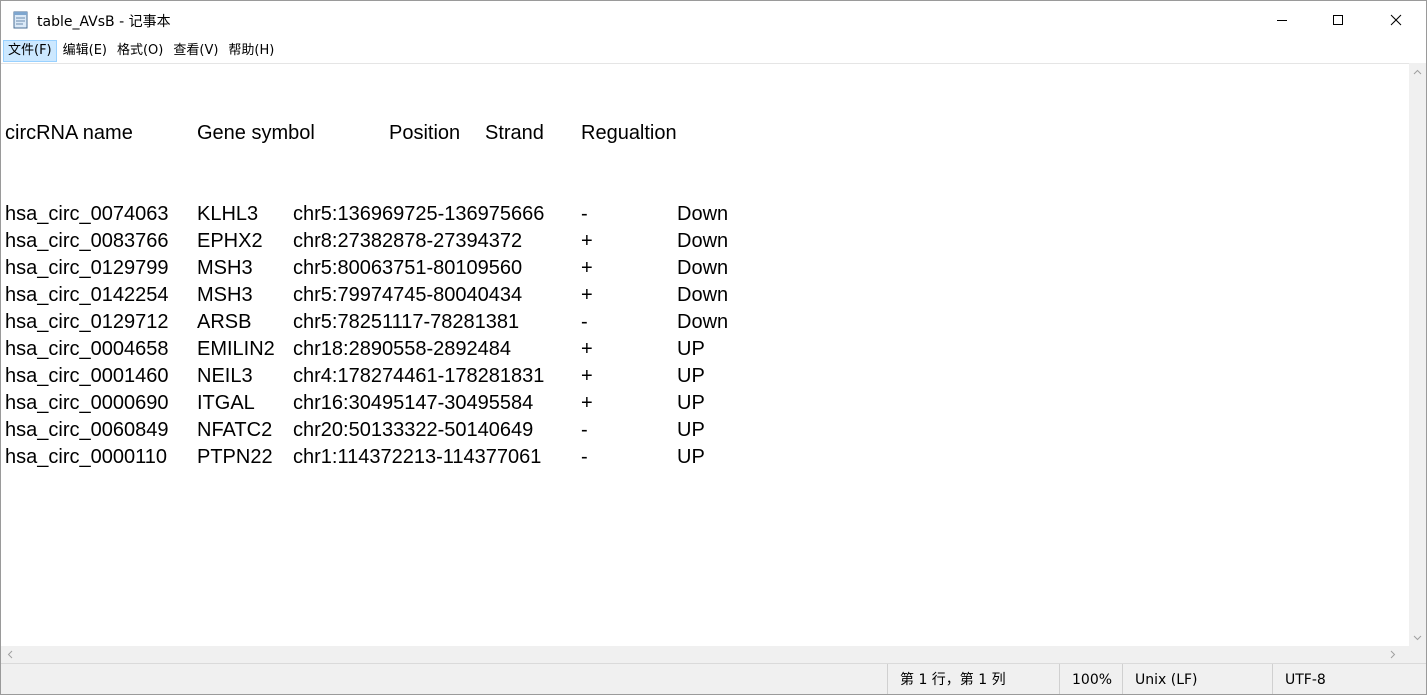 The height and width of the screenshot is (695, 1427). What do you see at coordinates (408, 241) in the screenshot?
I see `cell-position: chr8:27382878-27394372` at bounding box center [408, 241].